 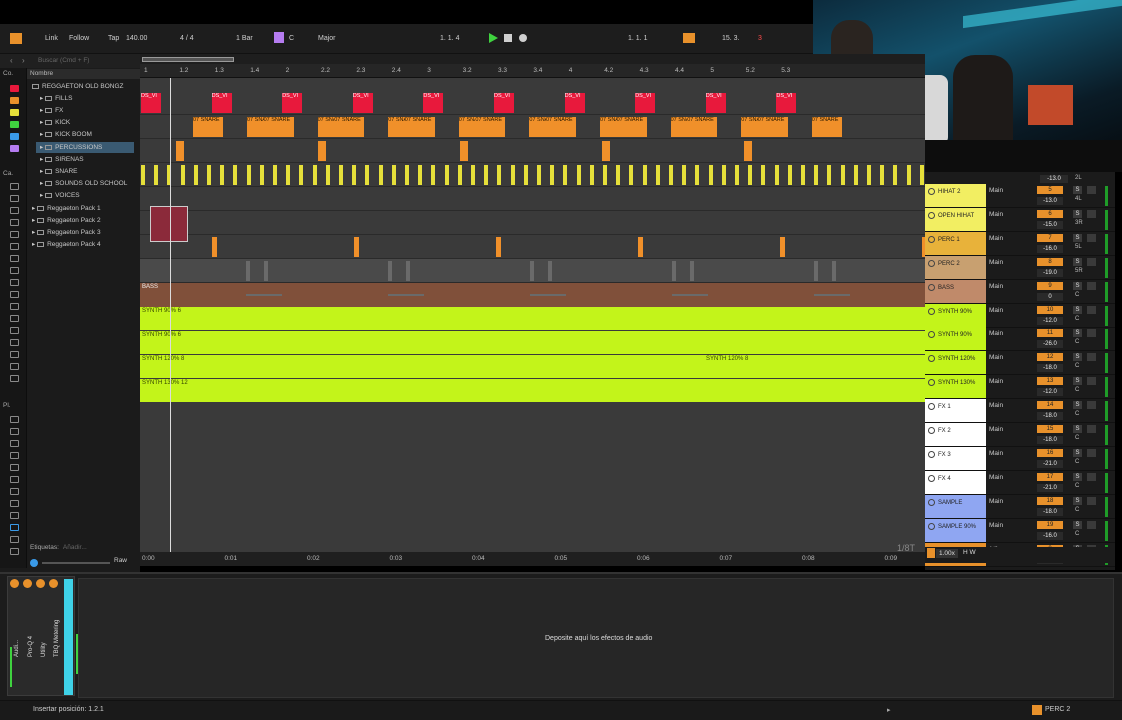 What do you see at coordinates (14, 467) in the screenshot?
I see `current-project-icon` at bounding box center [14, 467].